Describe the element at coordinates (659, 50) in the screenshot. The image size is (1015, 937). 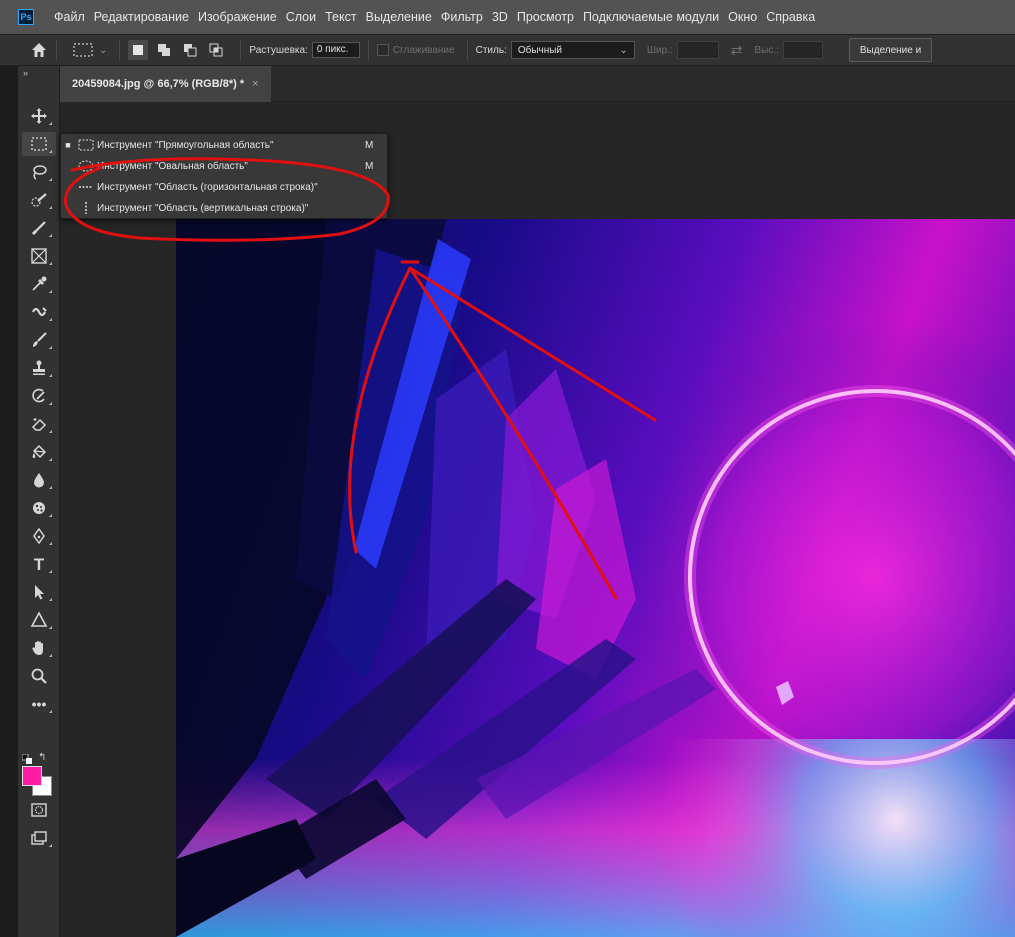
I see `width-label: Шир.:` at that location.